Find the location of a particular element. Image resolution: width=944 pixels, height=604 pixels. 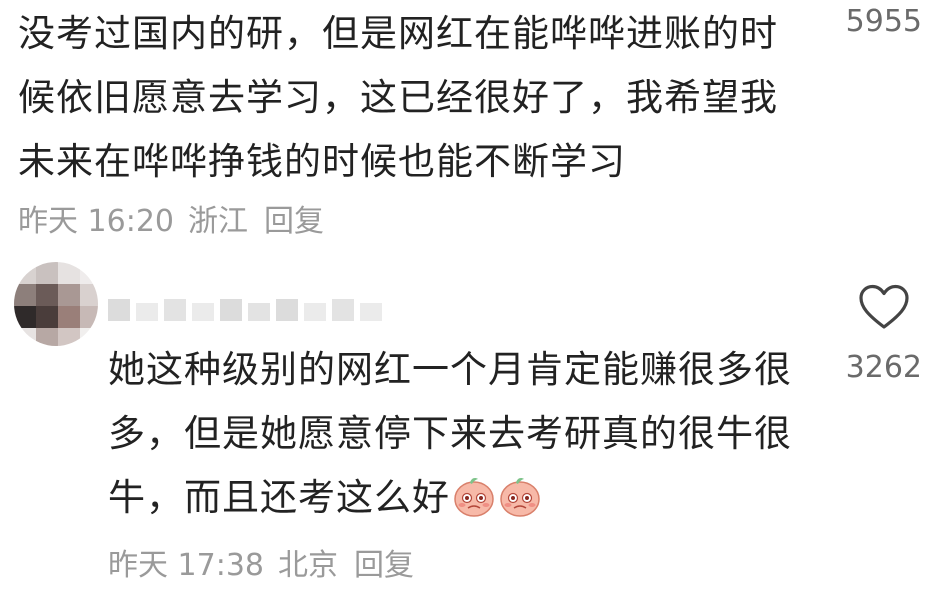

comment-meta: 昨天 17:38 北京 回复 is located at coordinates (268, 562).